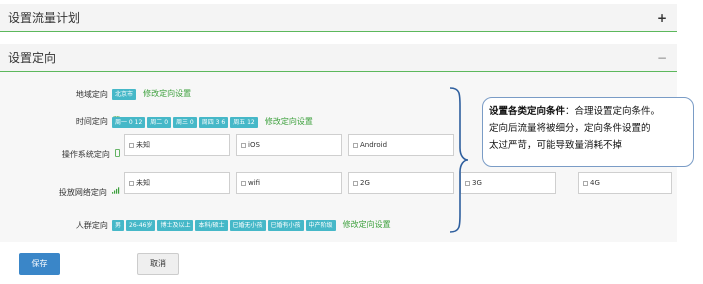 The image size is (703, 284). What do you see at coordinates (82, 192) in the screenshot?
I see `network-label: 投放网络定向` at bounding box center [82, 192].